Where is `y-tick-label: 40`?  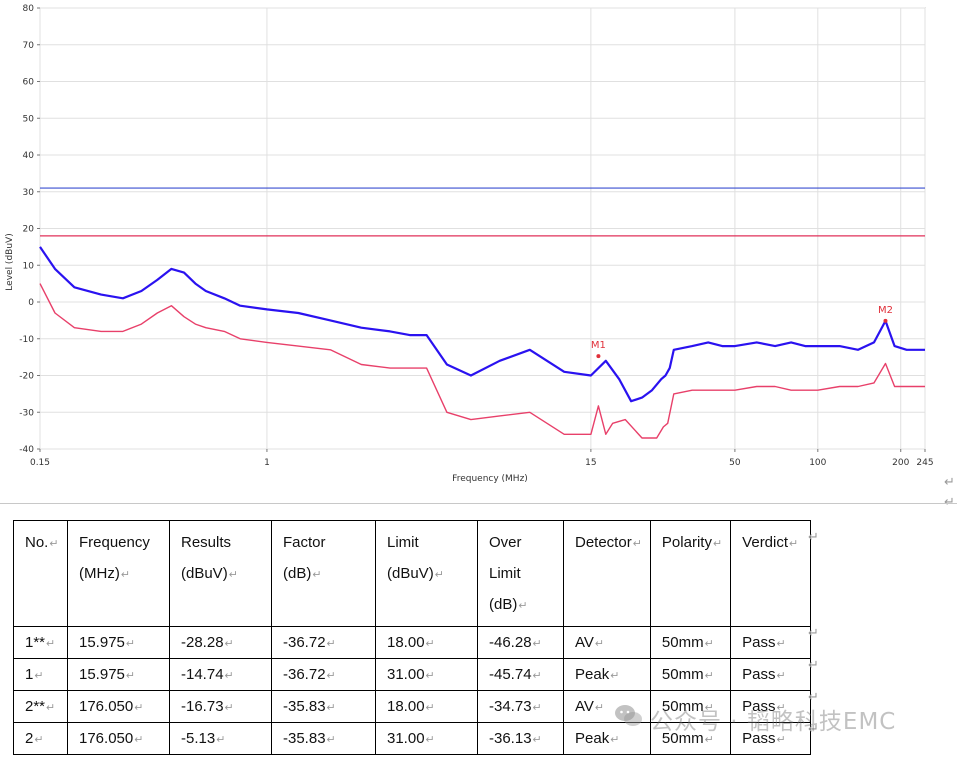 y-tick-label: 40 is located at coordinates (29, 156).